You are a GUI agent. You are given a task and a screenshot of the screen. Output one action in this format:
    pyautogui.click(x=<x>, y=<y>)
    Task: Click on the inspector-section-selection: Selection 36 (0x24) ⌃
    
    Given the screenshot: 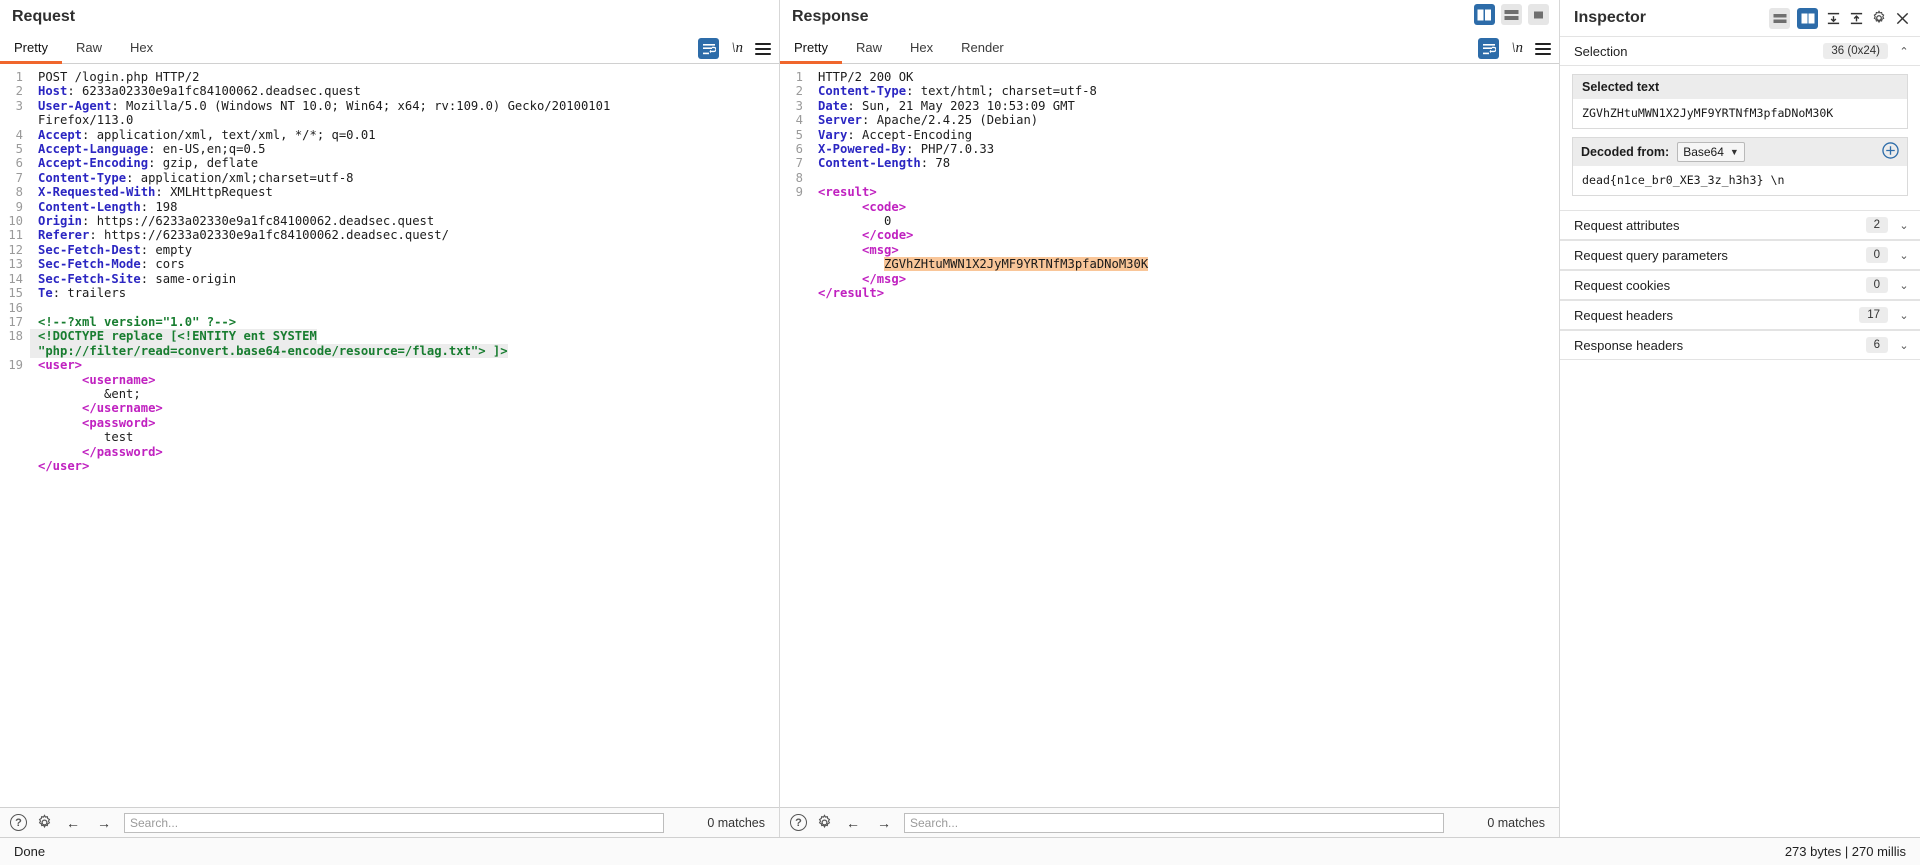 What is the action you would take?
    pyautogui.click(x=1740, y=51)
    